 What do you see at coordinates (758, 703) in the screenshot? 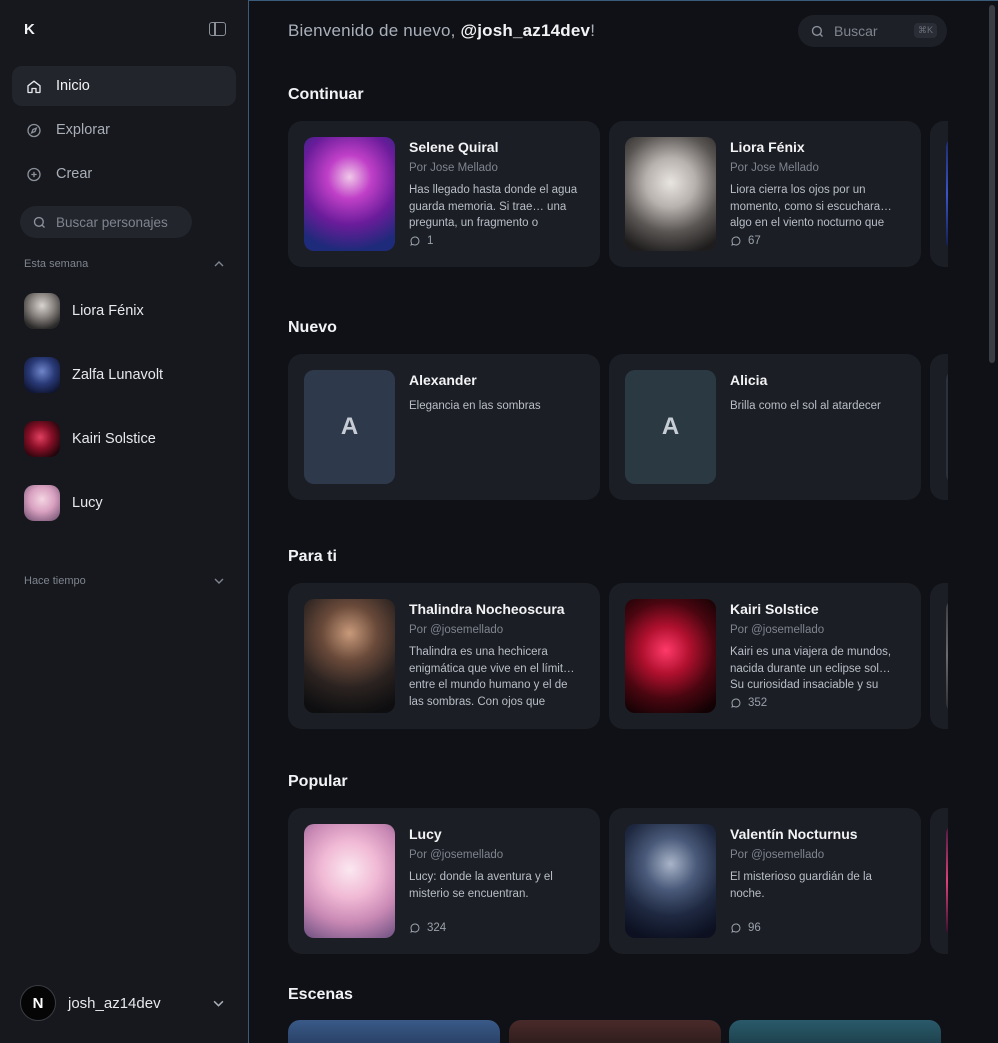
I see `count-value: 352` at bounding box center [758, 703].